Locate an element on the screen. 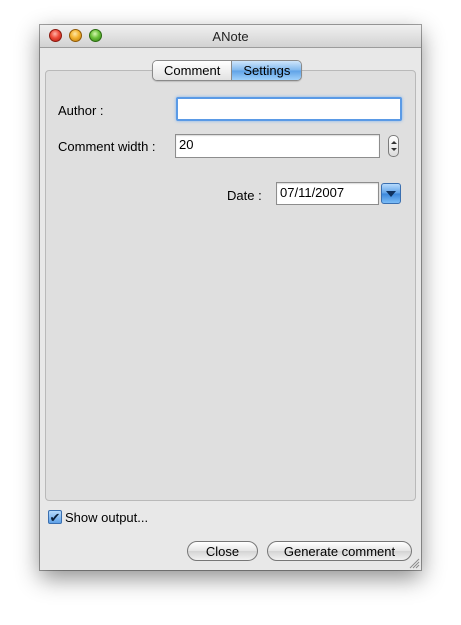  comment-width-label: Comment width : is located at coordinates (107, 146).